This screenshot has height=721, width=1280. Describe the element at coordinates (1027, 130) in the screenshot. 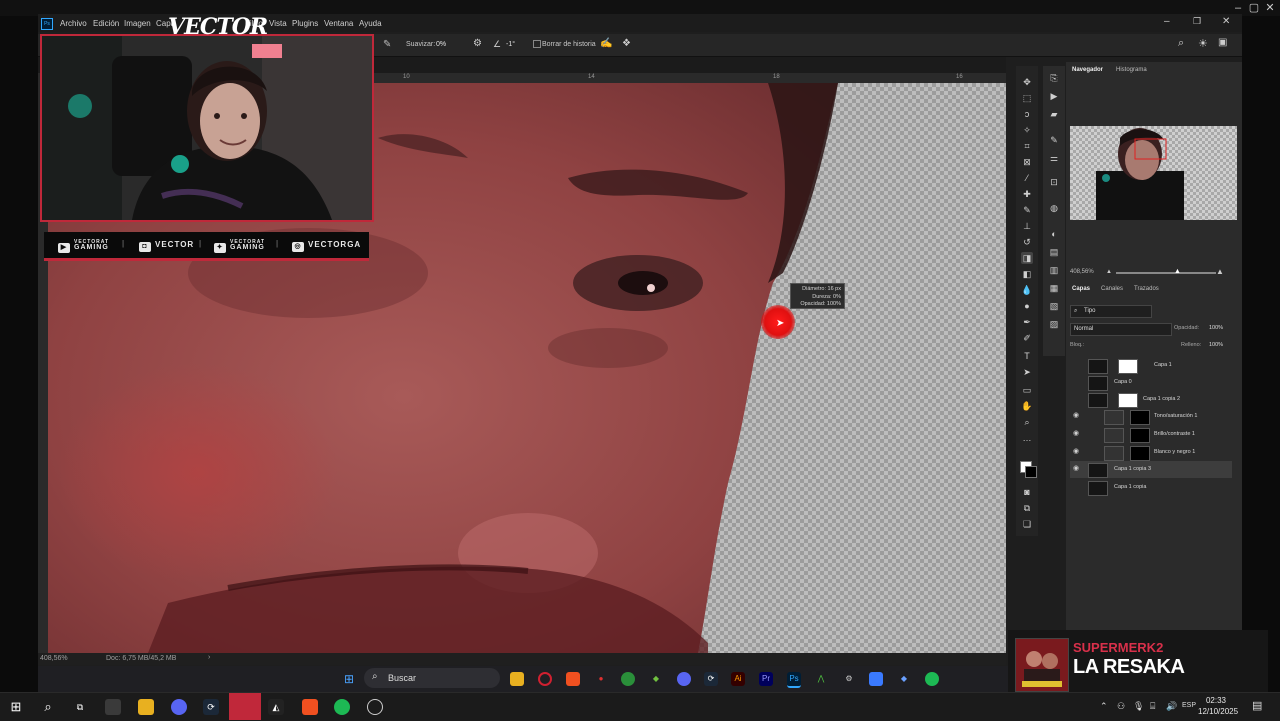

I see `quick-select-tool-icon: ✧` at that location.